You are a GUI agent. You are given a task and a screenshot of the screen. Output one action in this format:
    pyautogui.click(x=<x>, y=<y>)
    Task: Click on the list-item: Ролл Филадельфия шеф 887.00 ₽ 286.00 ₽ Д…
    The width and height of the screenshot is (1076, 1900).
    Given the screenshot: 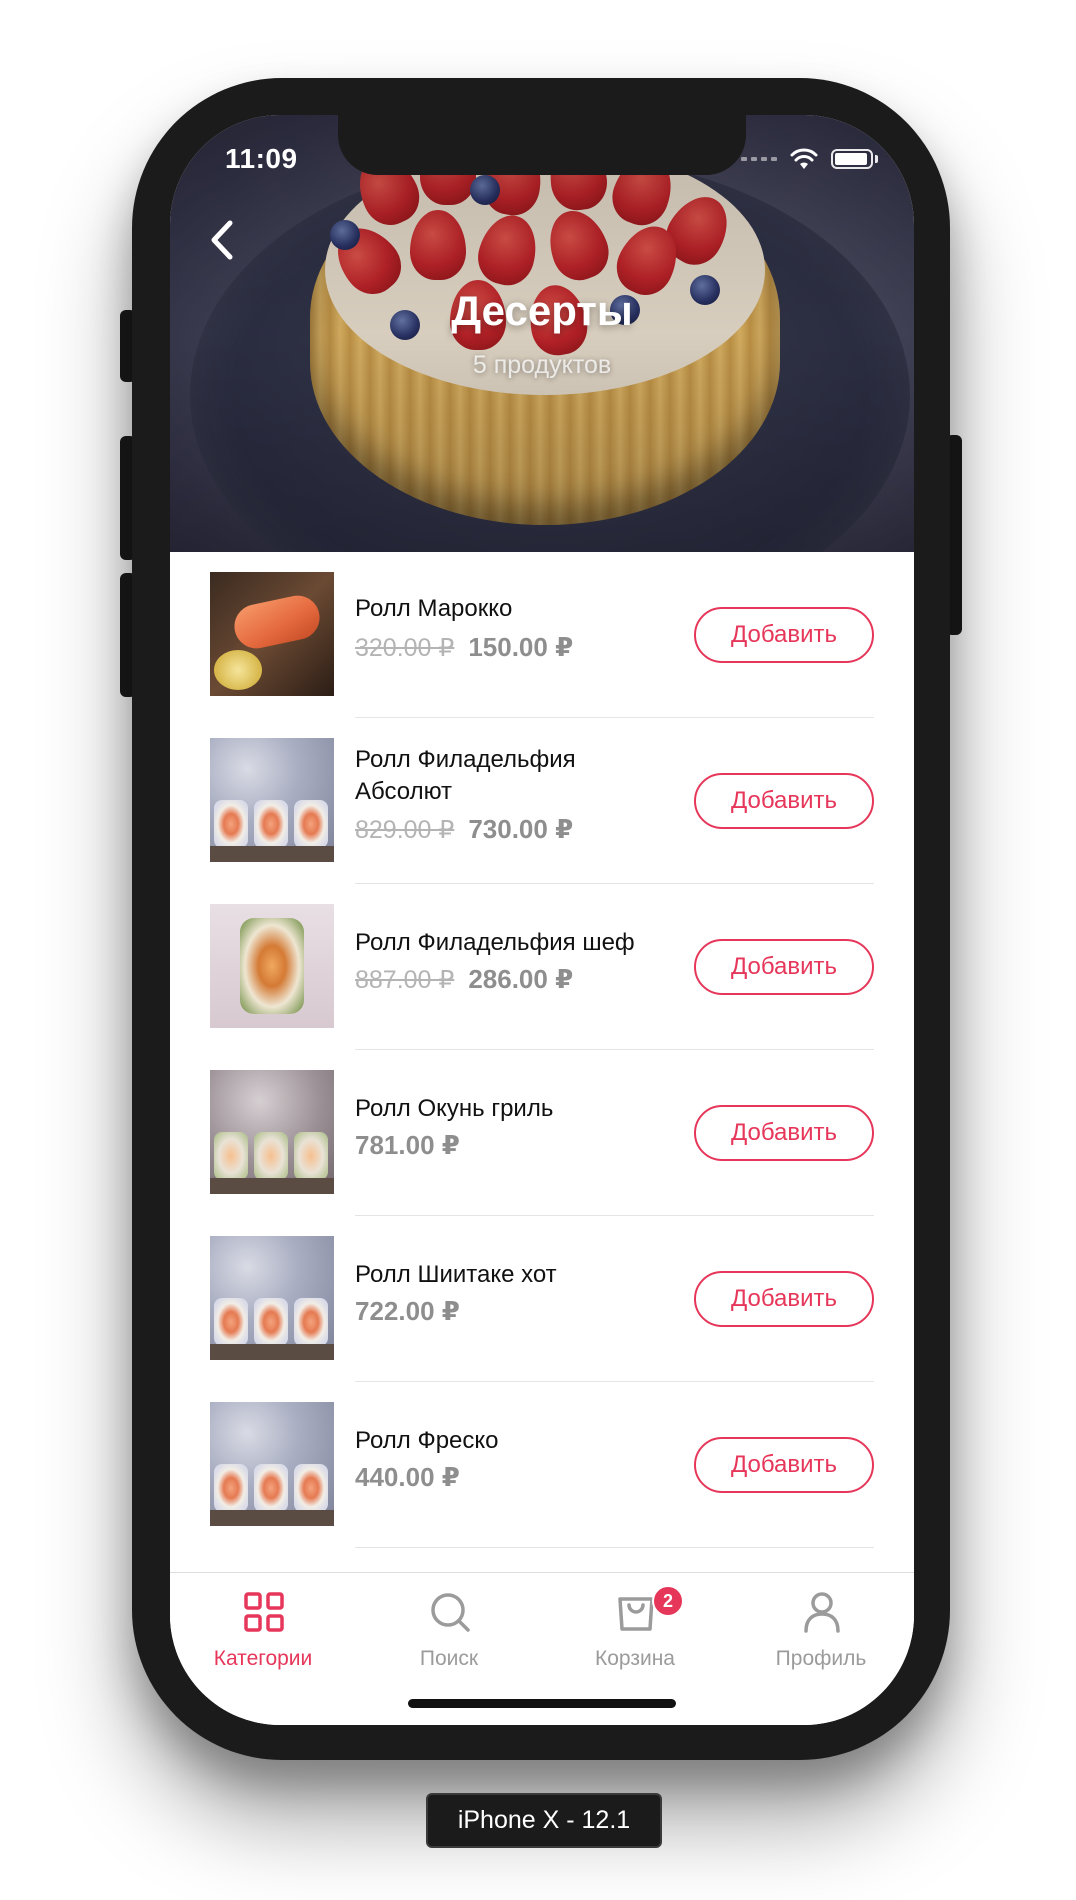 What is the action you would take?
    pyautogui.click(x=542, y=967)
    